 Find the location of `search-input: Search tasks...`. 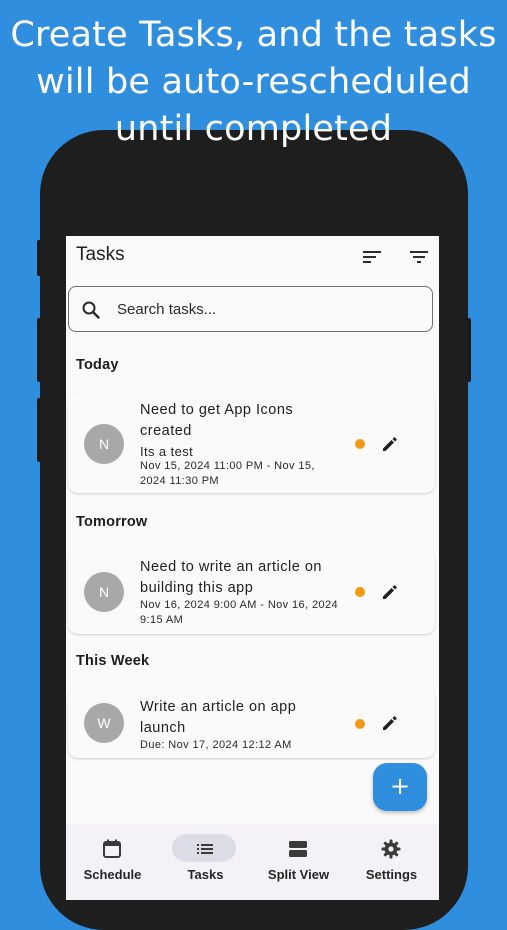

search-input: Search tasks... is located at coordinates (166, 309).